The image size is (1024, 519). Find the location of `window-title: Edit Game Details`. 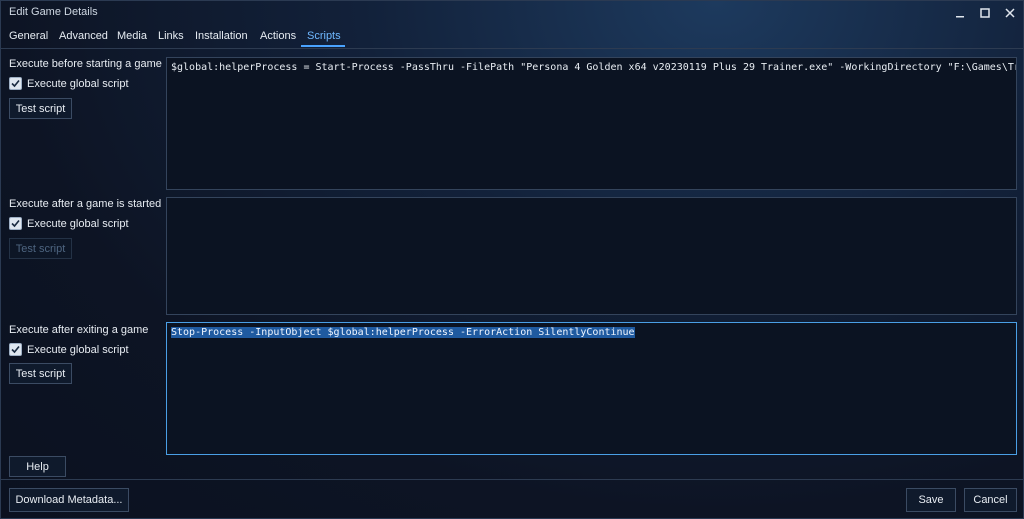

window-title: Edit Game Details is located at coordinates (53, 12).